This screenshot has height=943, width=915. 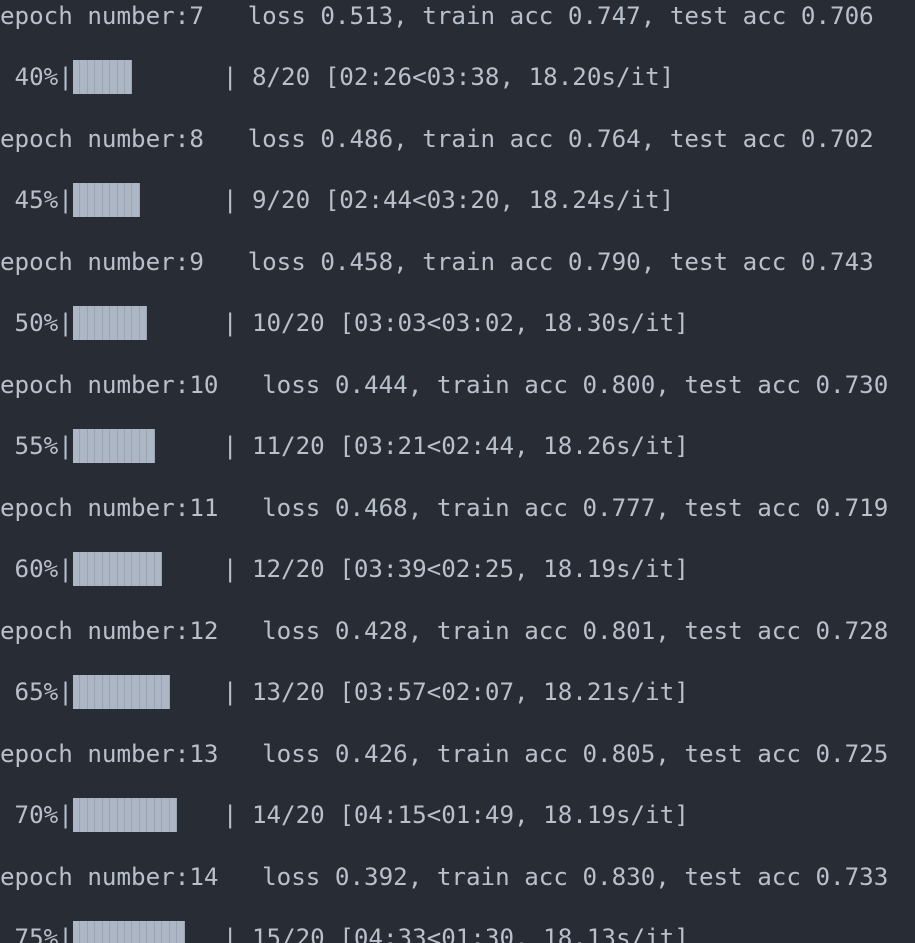 What do you see at coordinates (288, 323) in the screenshot?
I see `progress-count: 10/20` at bounding box center [288, 323].